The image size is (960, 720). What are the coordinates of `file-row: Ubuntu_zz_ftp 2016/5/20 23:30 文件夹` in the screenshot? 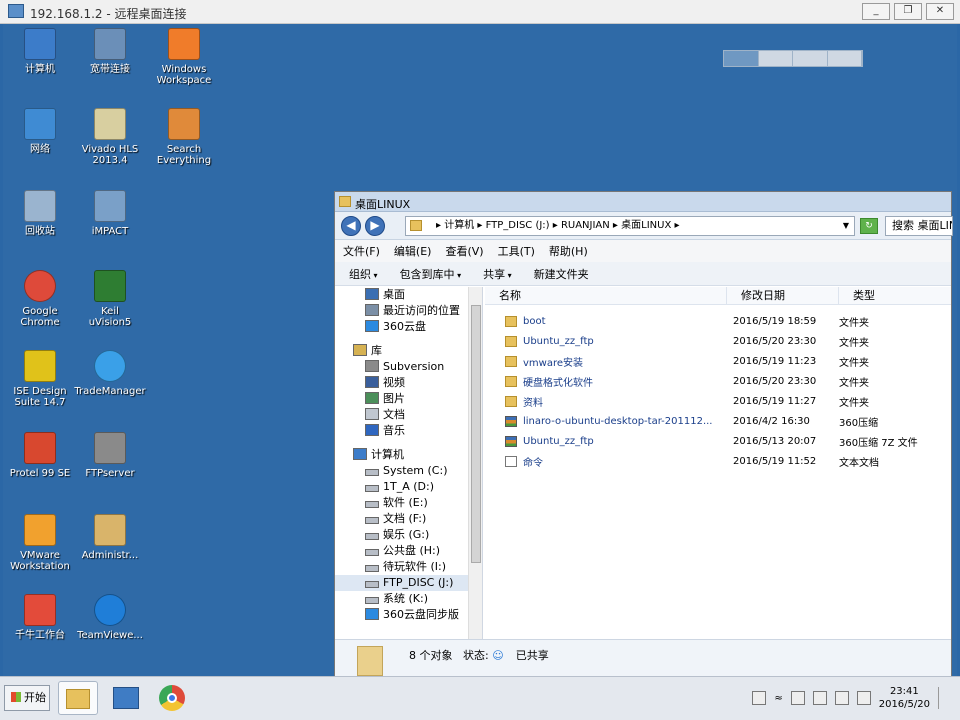 It's located at (718, 341).